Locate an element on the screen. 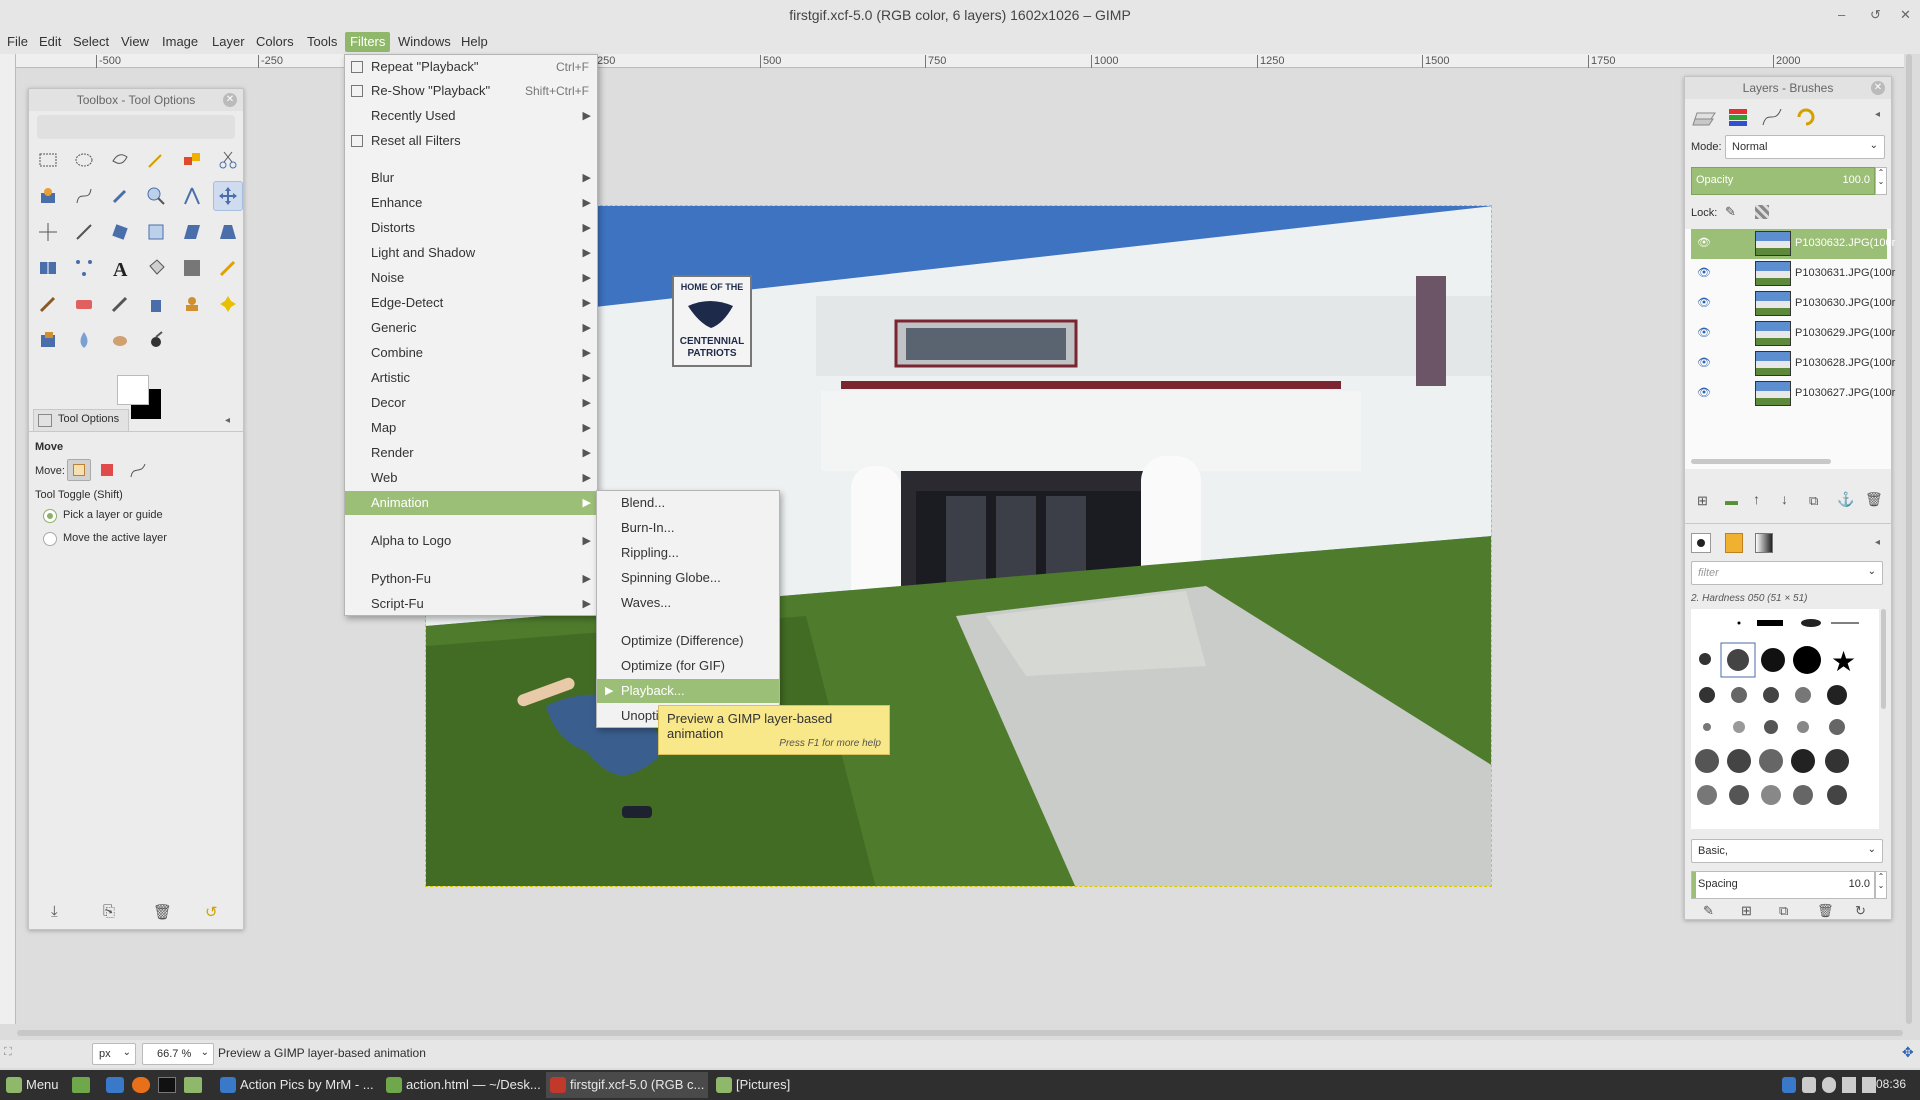 The image size is (1920, 1100). maximize-button: ↺ is located at coordinates (1875, 15).